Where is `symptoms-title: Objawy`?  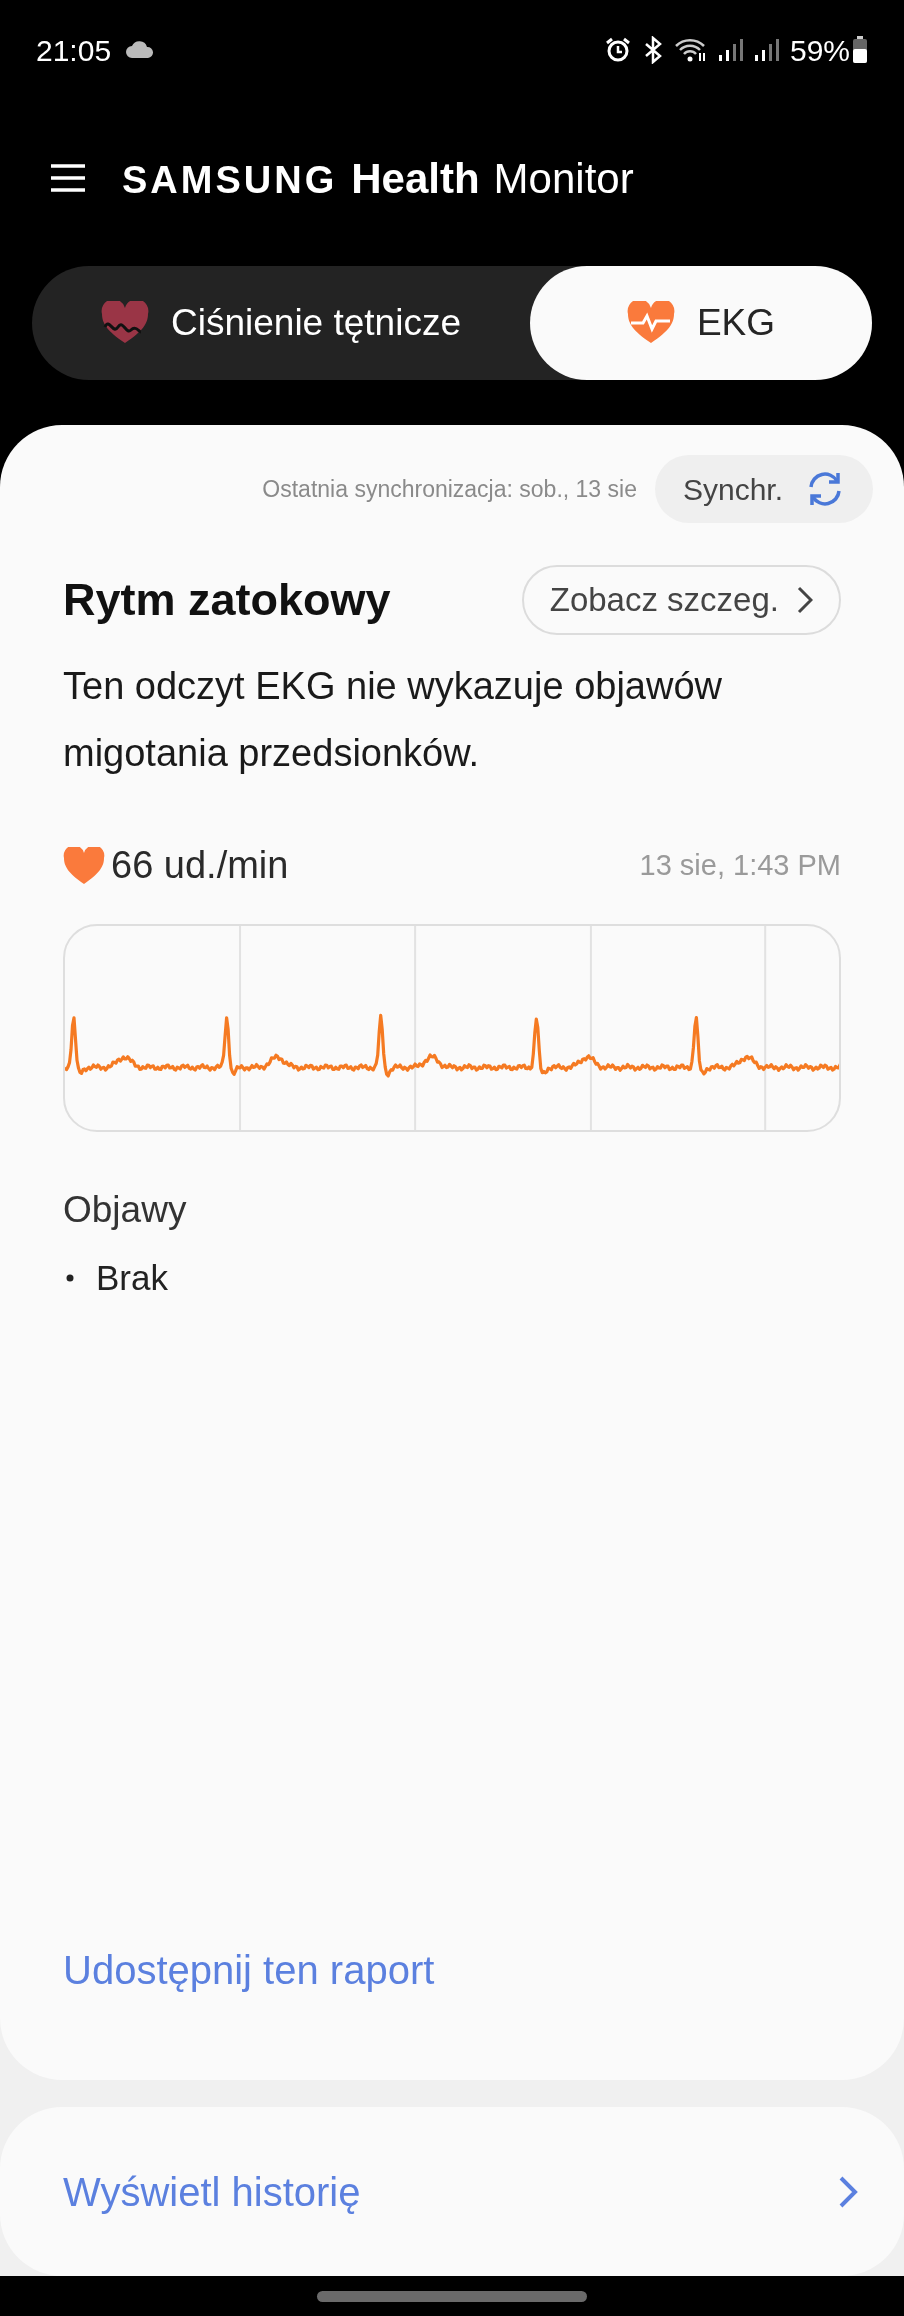 symptoms-title: Objawy is located at coordinates (125, 1210).